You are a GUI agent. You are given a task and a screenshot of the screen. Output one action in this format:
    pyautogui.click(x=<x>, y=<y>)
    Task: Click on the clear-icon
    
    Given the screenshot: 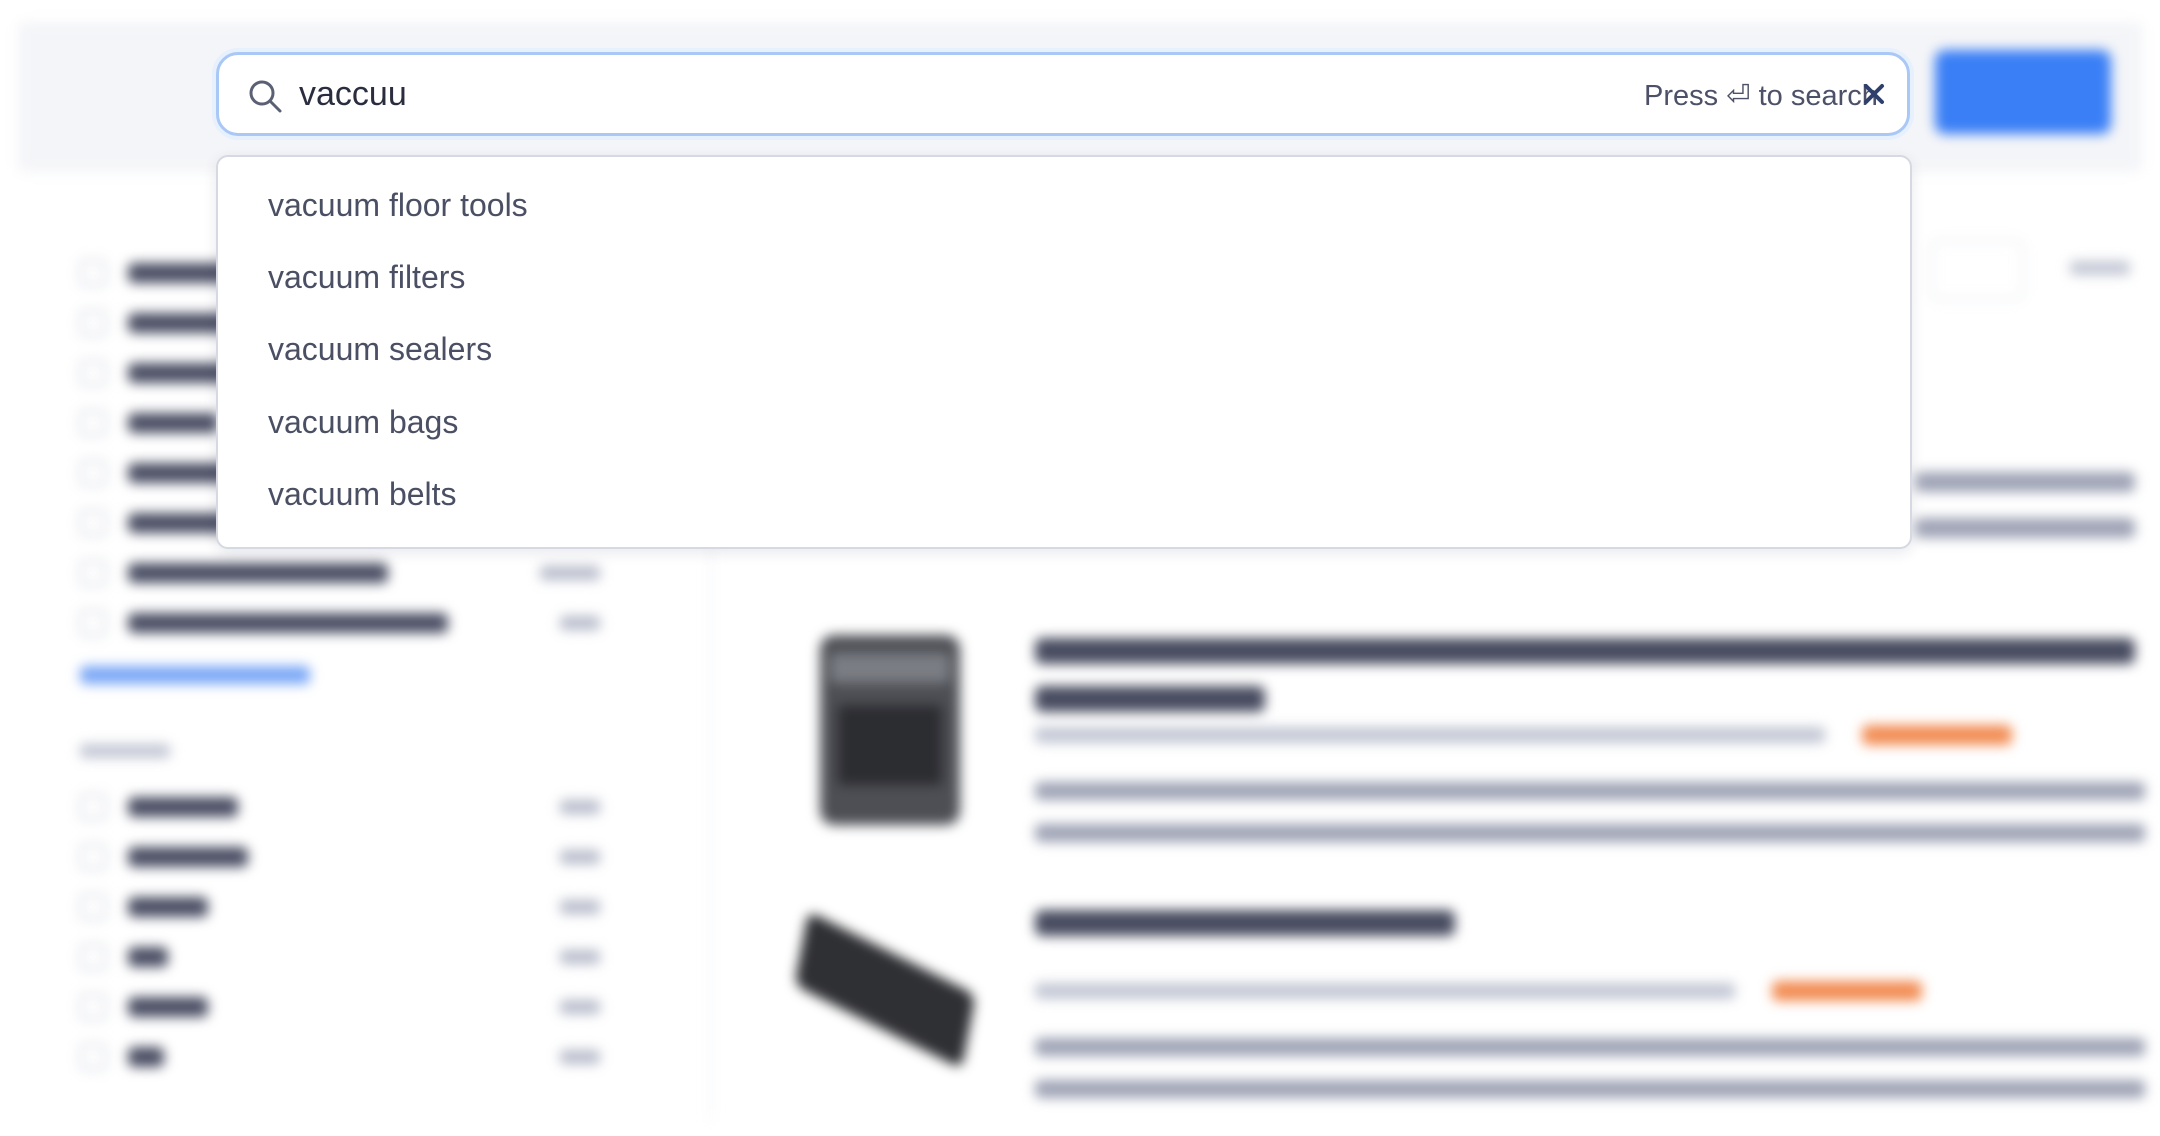 What is the action you would take?
    pyautogui.click(x=1874, y=94)
    